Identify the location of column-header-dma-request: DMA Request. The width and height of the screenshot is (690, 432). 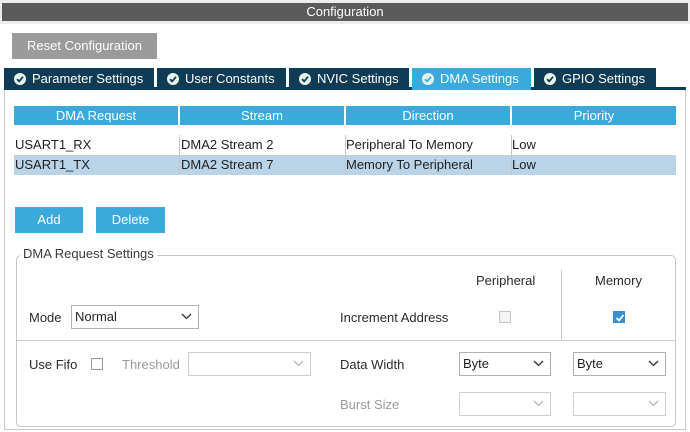
(96, 115).